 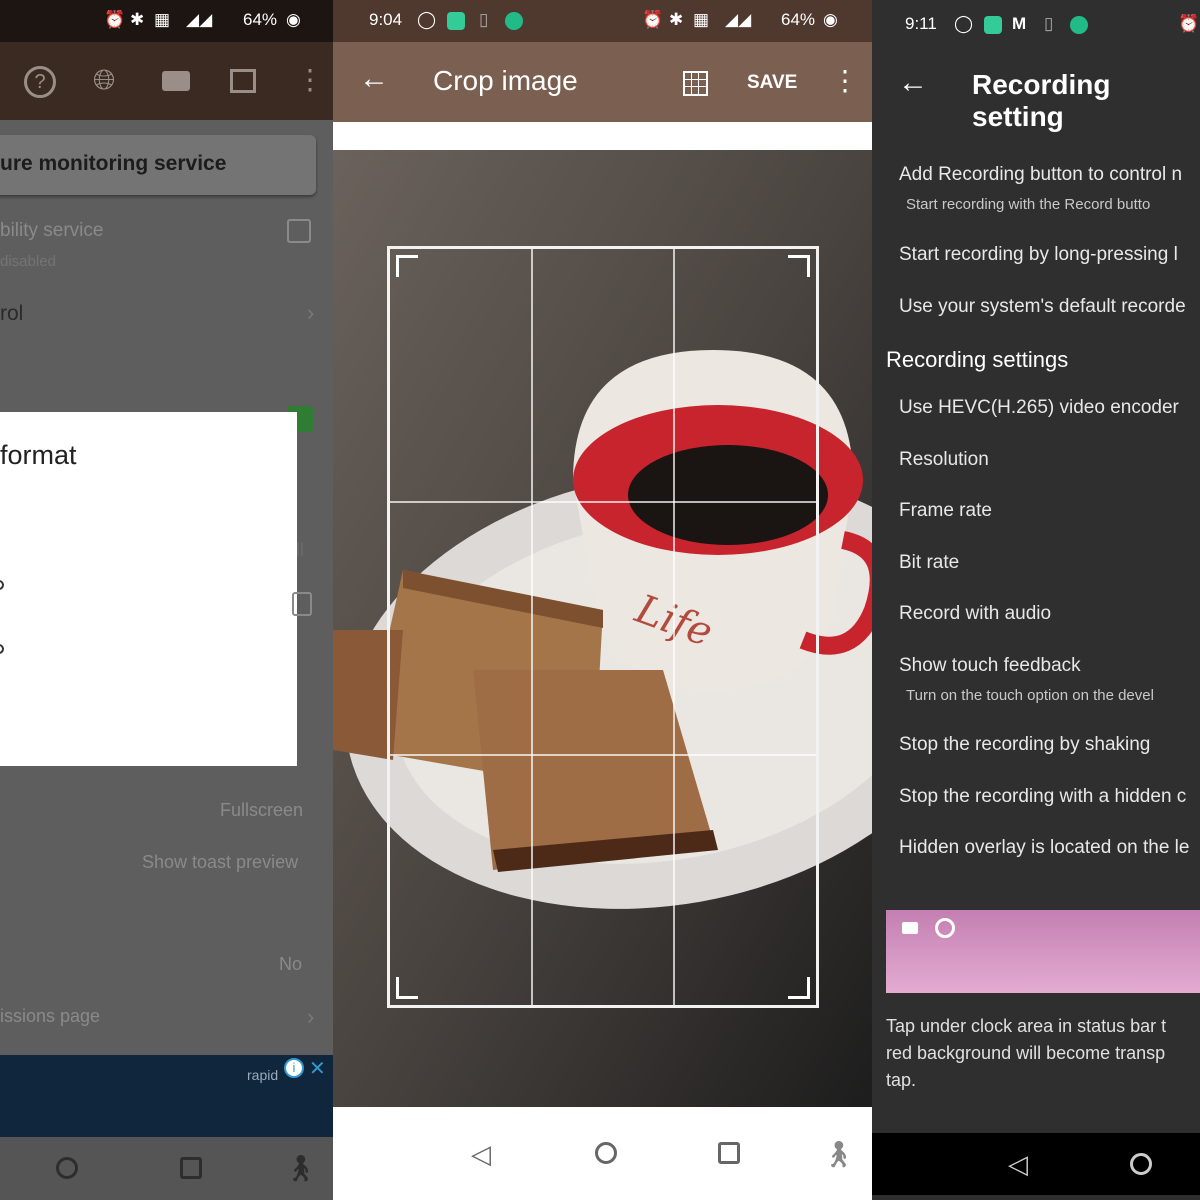 I want to click on page-title: Recording setting, so click(x=1041, y=100).